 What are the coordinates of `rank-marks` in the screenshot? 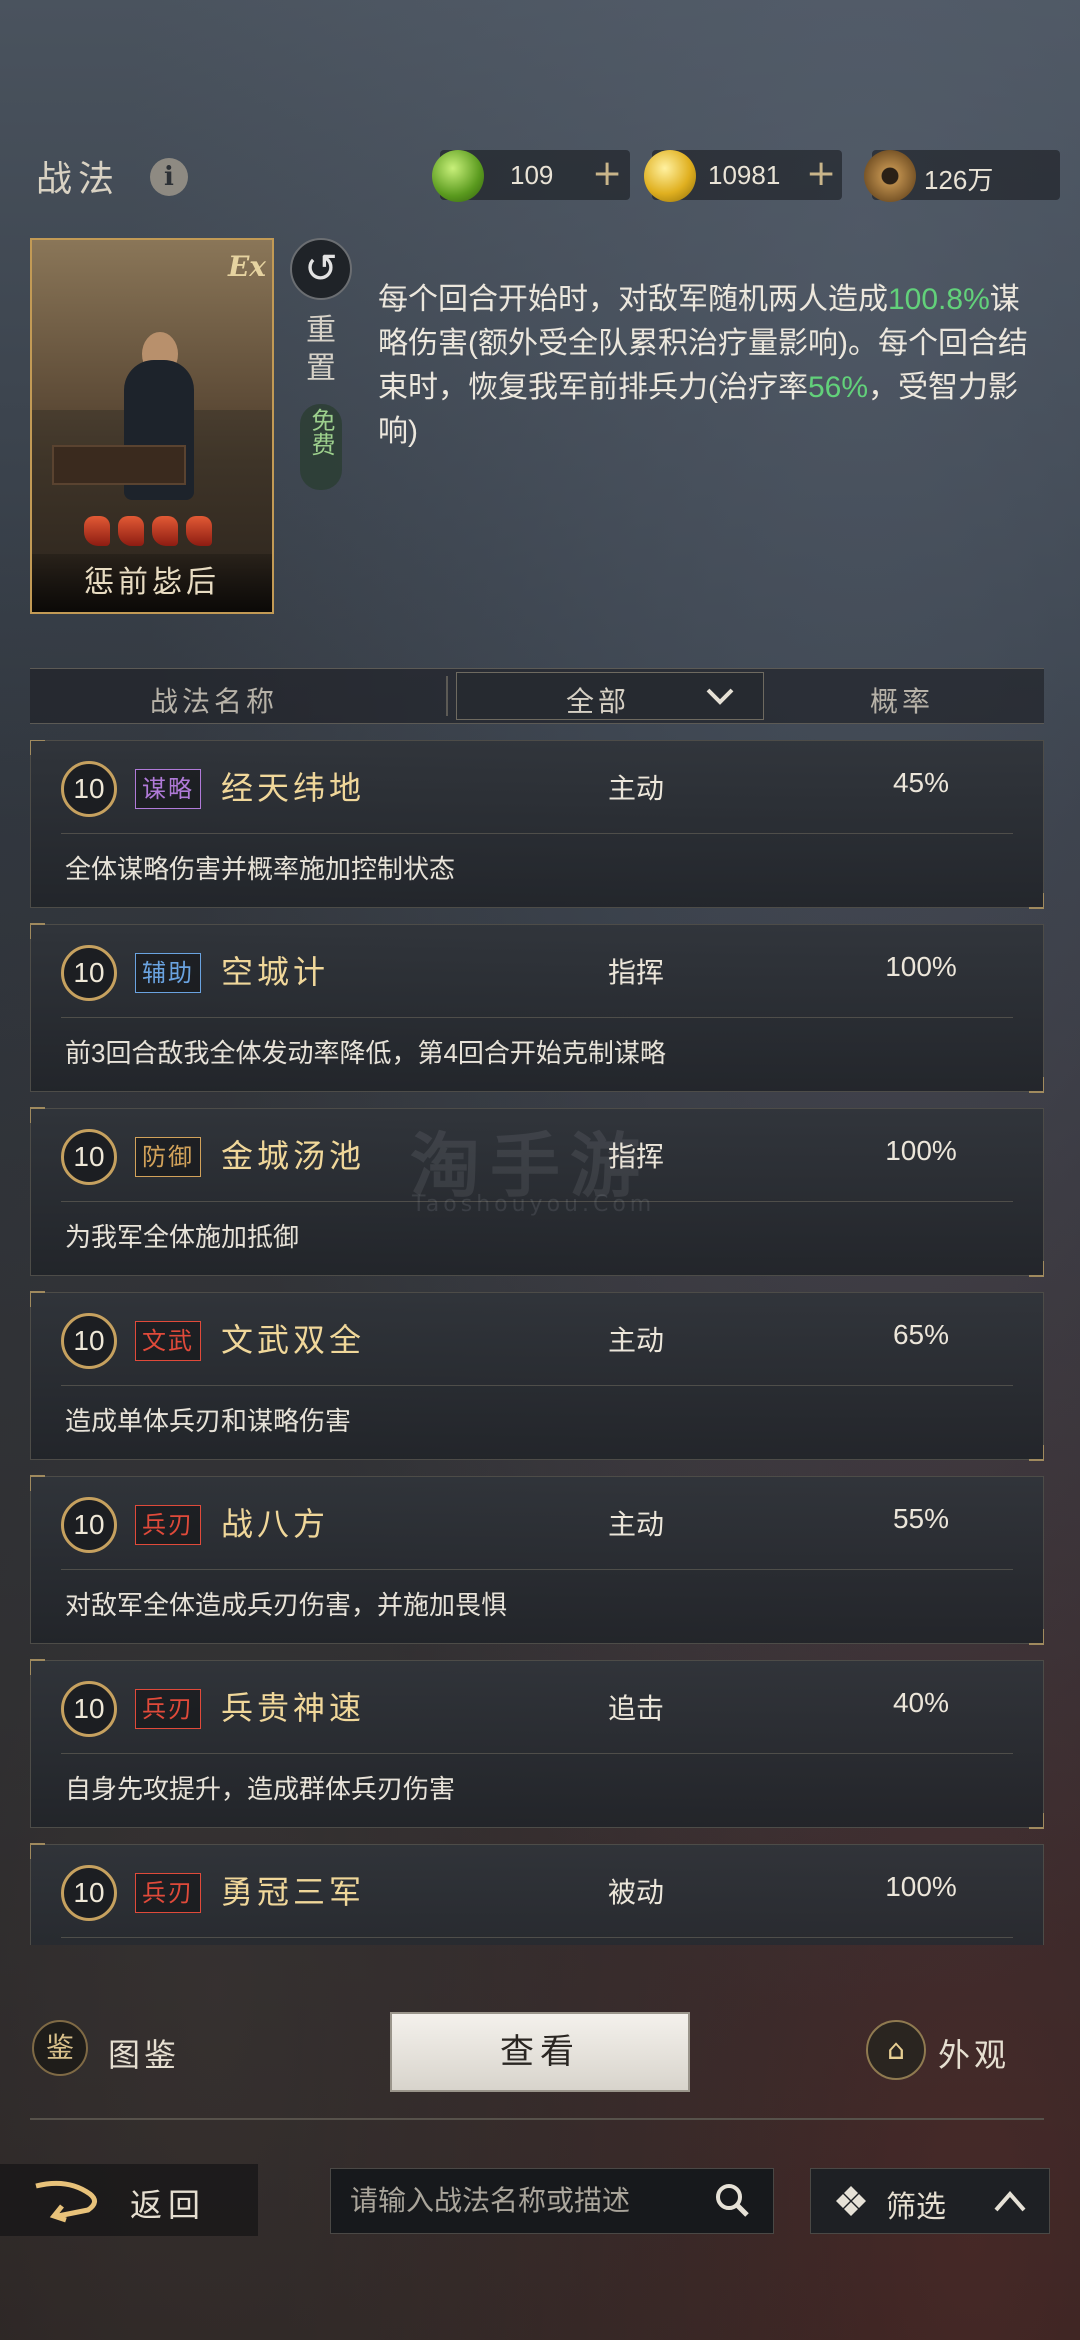 It's located at (159, 534).